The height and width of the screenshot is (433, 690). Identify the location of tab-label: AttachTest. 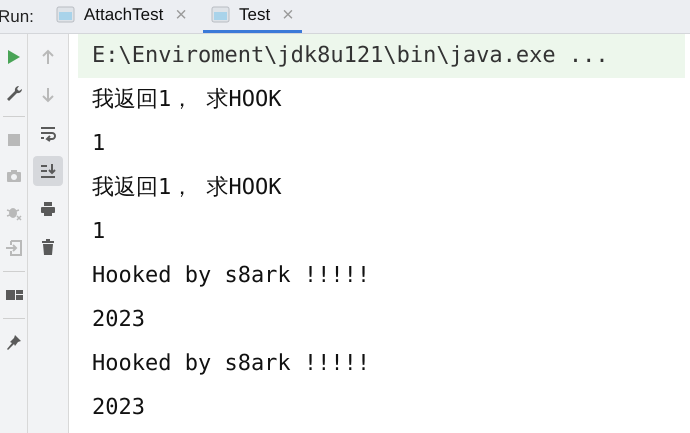
(124, 15).